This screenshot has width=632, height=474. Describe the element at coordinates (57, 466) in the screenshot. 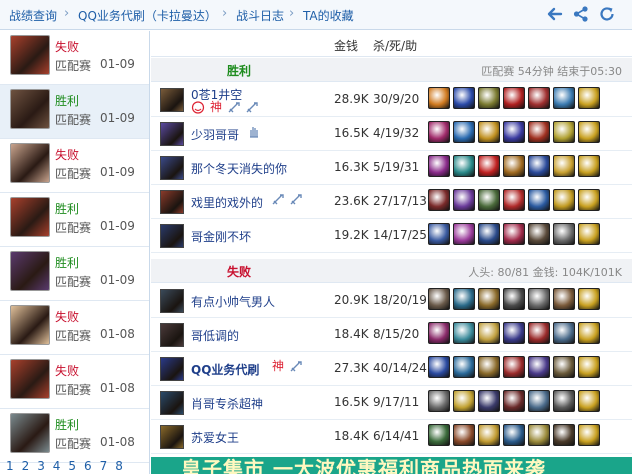

I see `page-link: 4` at that location.